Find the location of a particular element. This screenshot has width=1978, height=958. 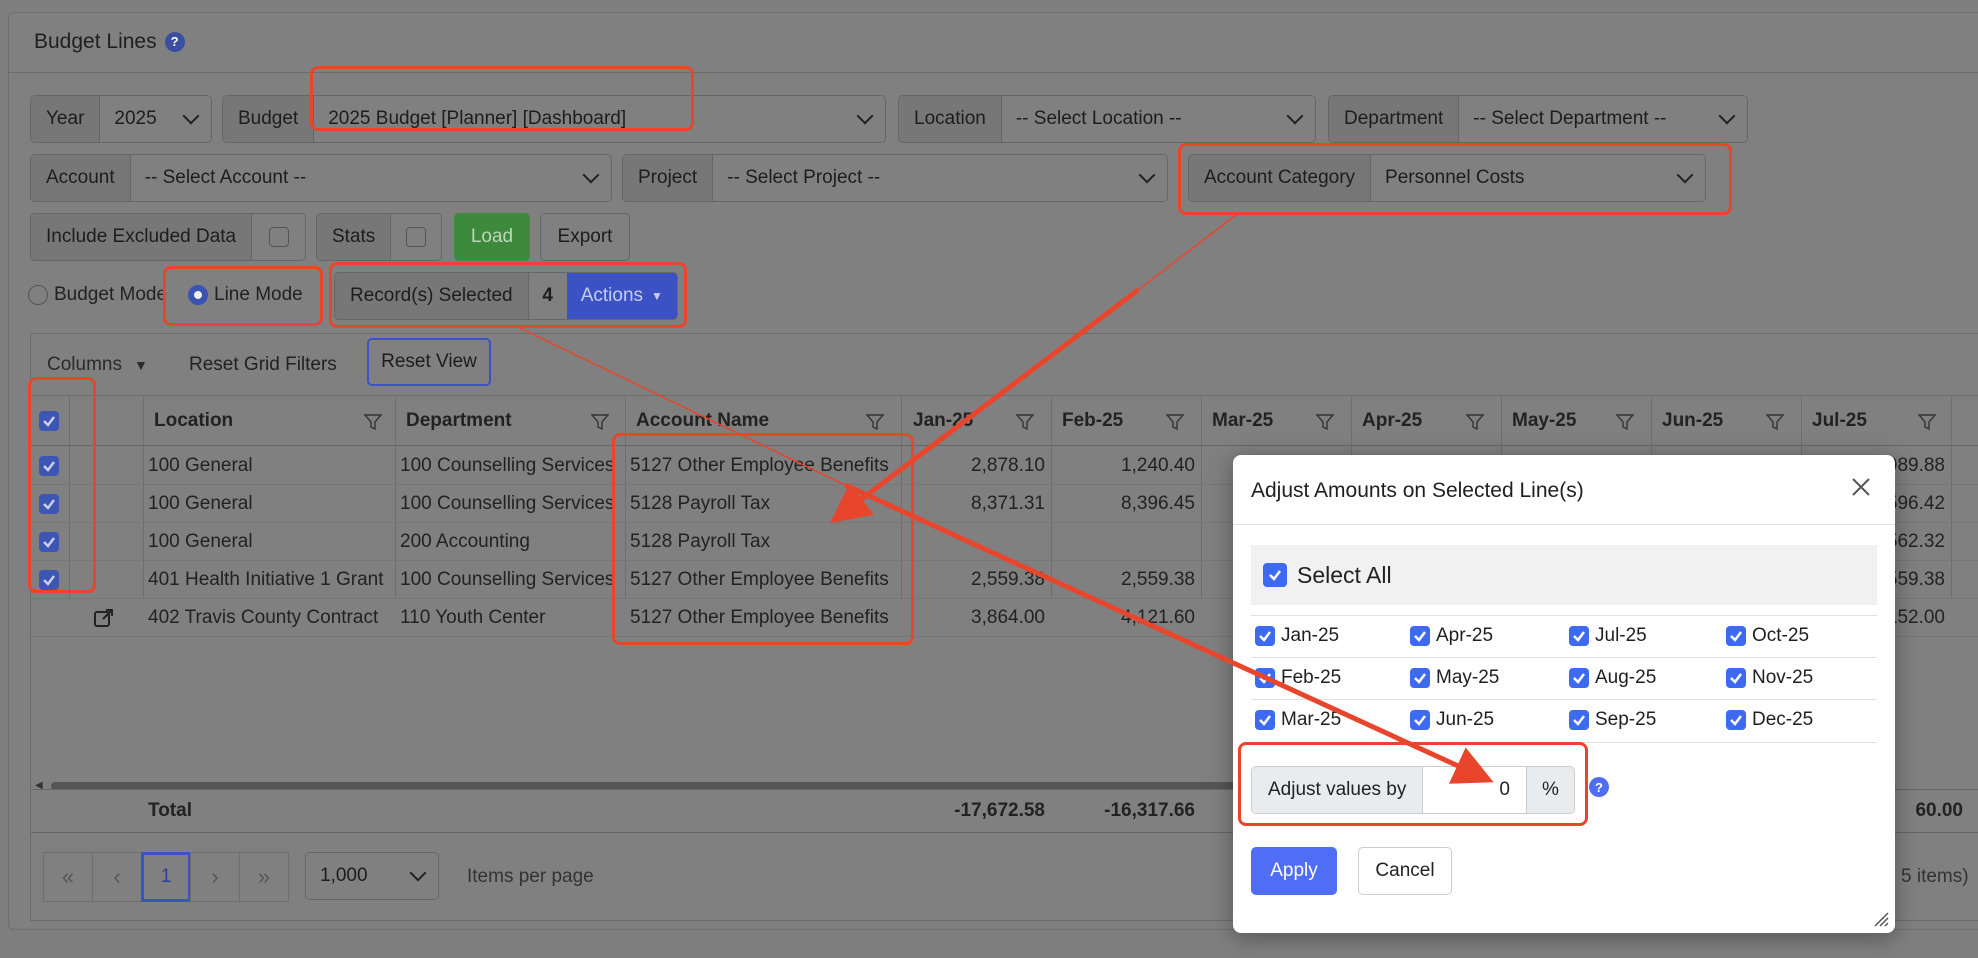

cell-feb: 8,396.45 is located at coordinates (1158, 503).